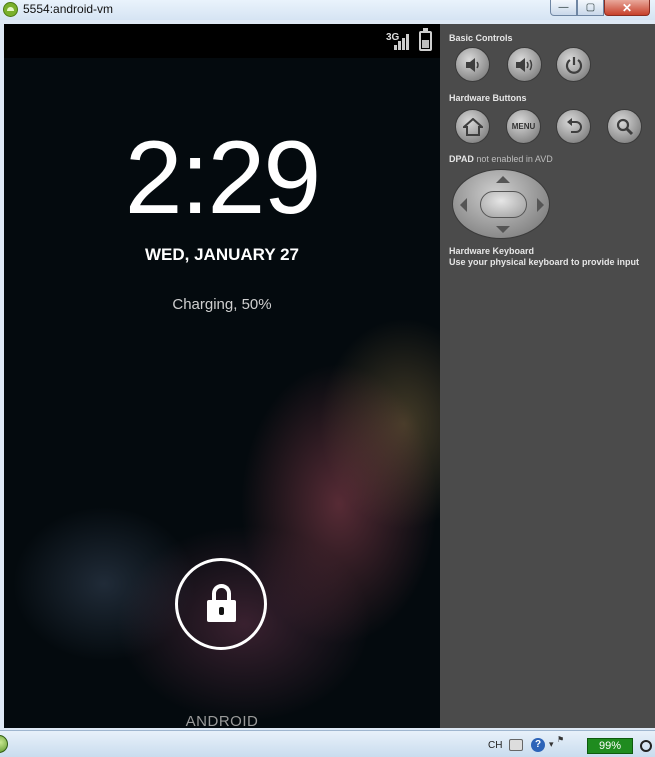 Image resolution: width=655 pixels, height=757 pixels. I want to click on dpad-center-button, so click(503, 204).